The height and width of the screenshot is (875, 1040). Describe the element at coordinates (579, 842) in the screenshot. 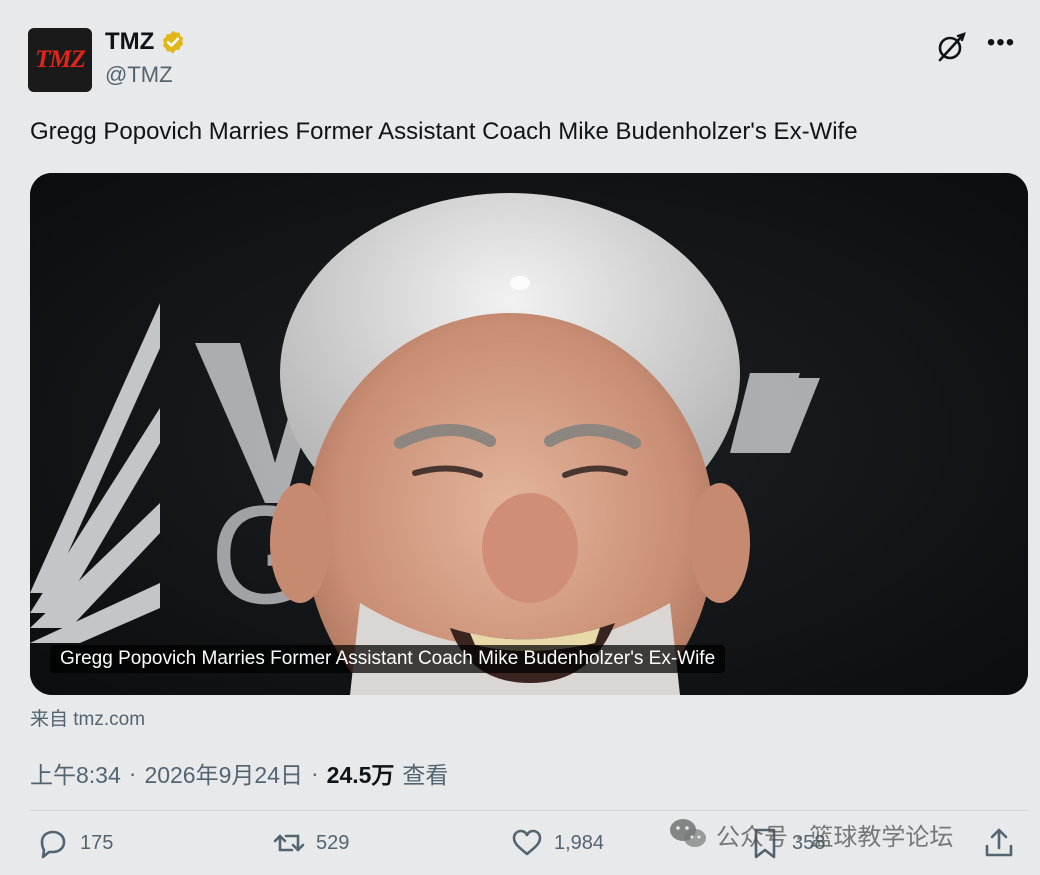

I see `like-count: 1,984` at that location.